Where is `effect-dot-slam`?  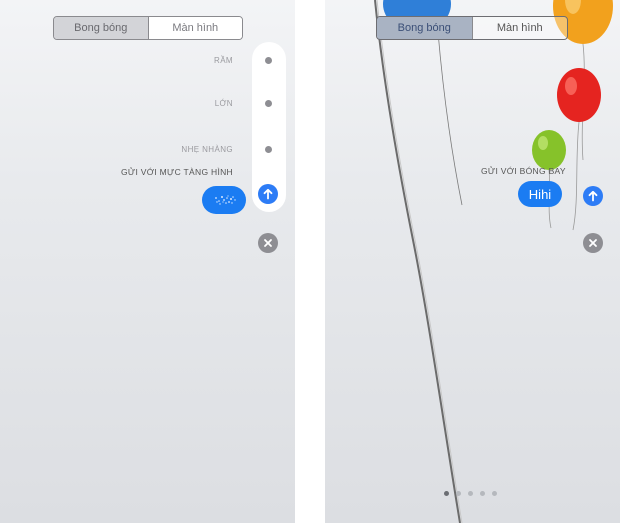
effect-dot-slam is located at coordinates (268, 60).